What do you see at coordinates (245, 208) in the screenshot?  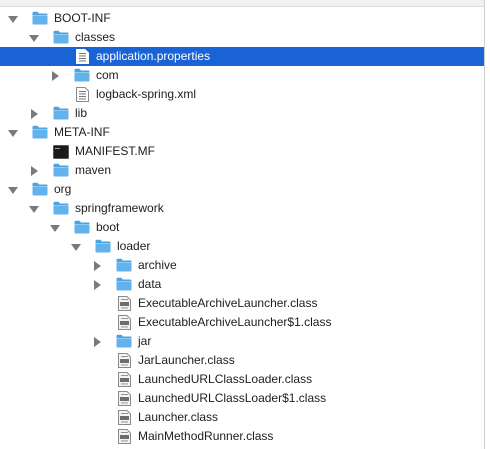 I see `tree-row-folder: springframework` at bounding box center [245, 208].